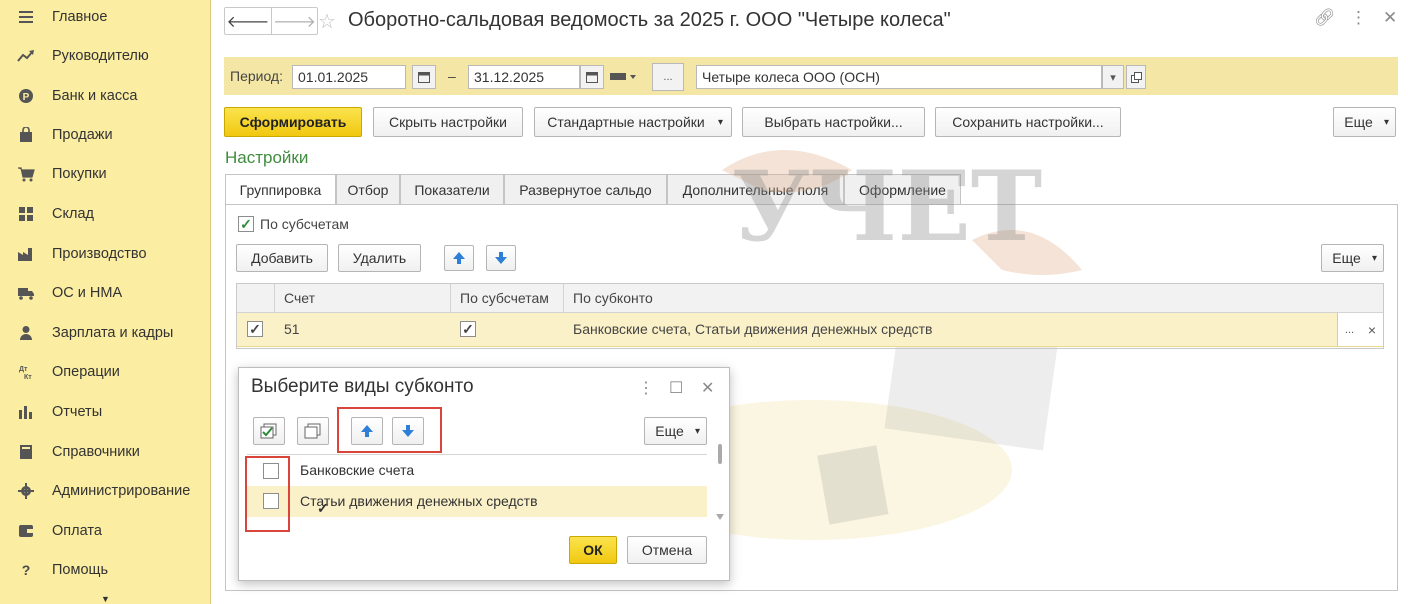 Image resolution: width=1408 pixels, height=604 pixels. I want to click on row-by-subaccounts-checkbox: ✓, so click(468, 329).